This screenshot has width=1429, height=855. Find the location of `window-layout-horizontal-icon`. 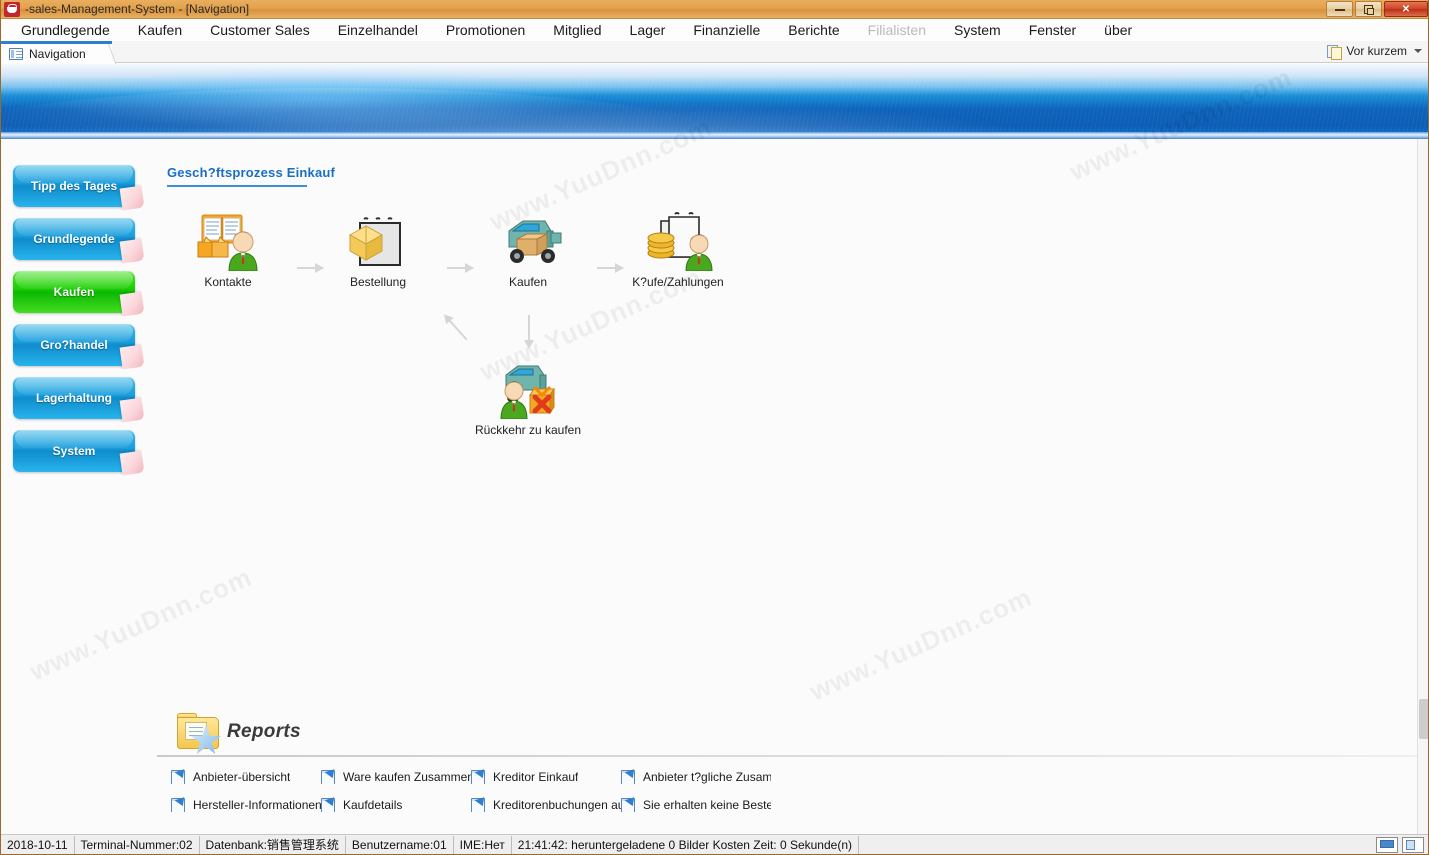

window-layout-horizontal-icon is located at coordinates (1387, 844).